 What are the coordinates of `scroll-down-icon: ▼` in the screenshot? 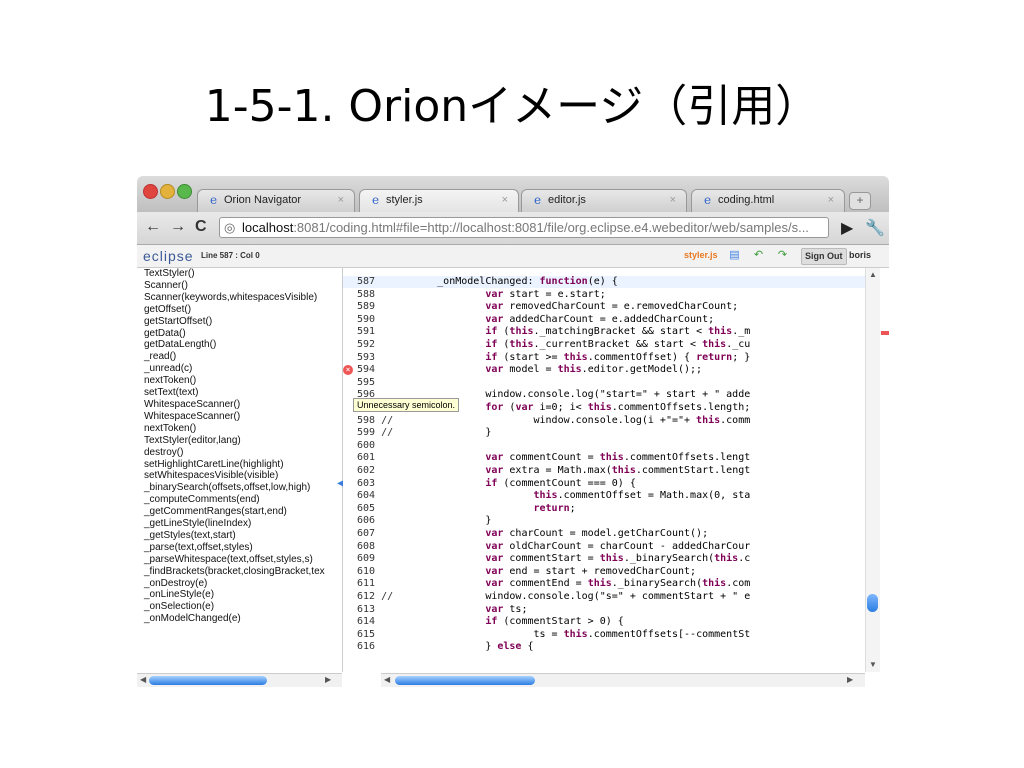 It's located at (873, 664).